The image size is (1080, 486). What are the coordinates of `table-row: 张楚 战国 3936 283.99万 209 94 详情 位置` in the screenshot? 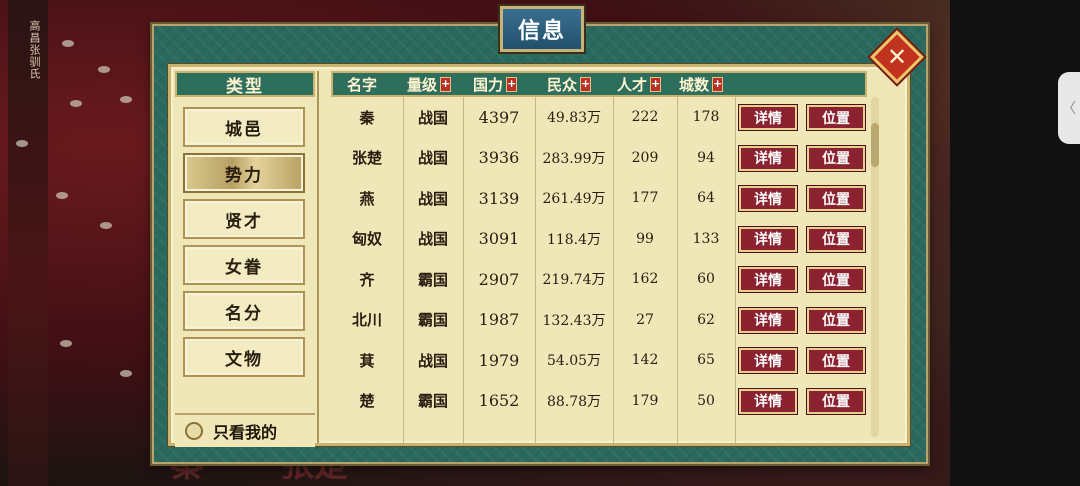 It's located at (599, 158).